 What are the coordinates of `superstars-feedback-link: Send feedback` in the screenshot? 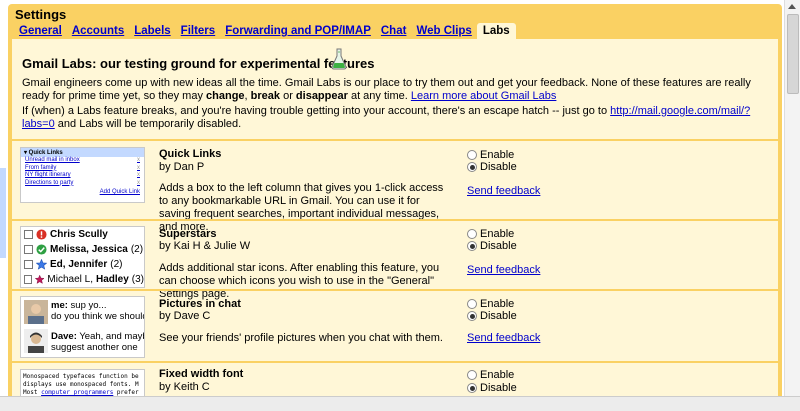 It's located at (503, 270).